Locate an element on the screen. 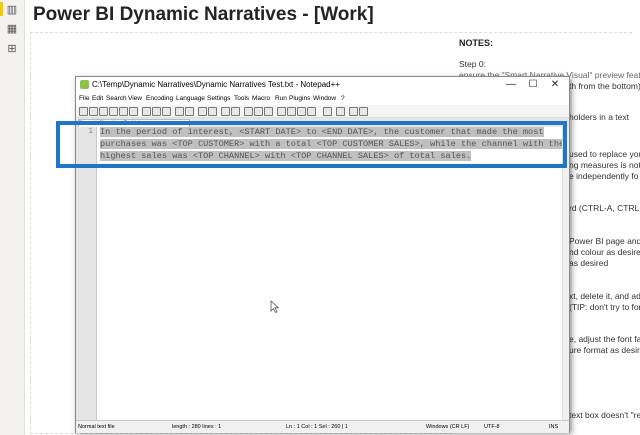 Image resolution: width=640 pixels, height=435 pixels. wrap-icon is located at coordinates (248, 111).